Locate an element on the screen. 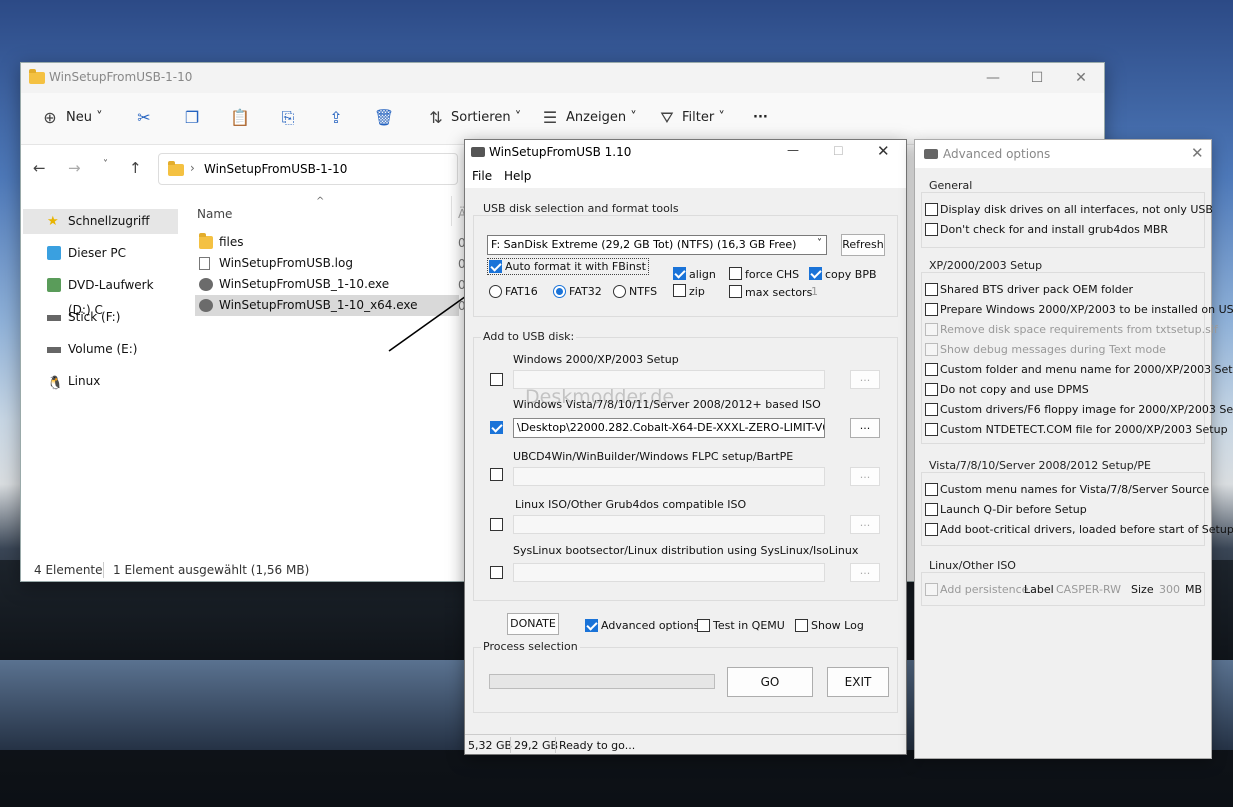 This screenshot has height=807, width=1233. menu-help: Help is located at coordinates (517, 176).